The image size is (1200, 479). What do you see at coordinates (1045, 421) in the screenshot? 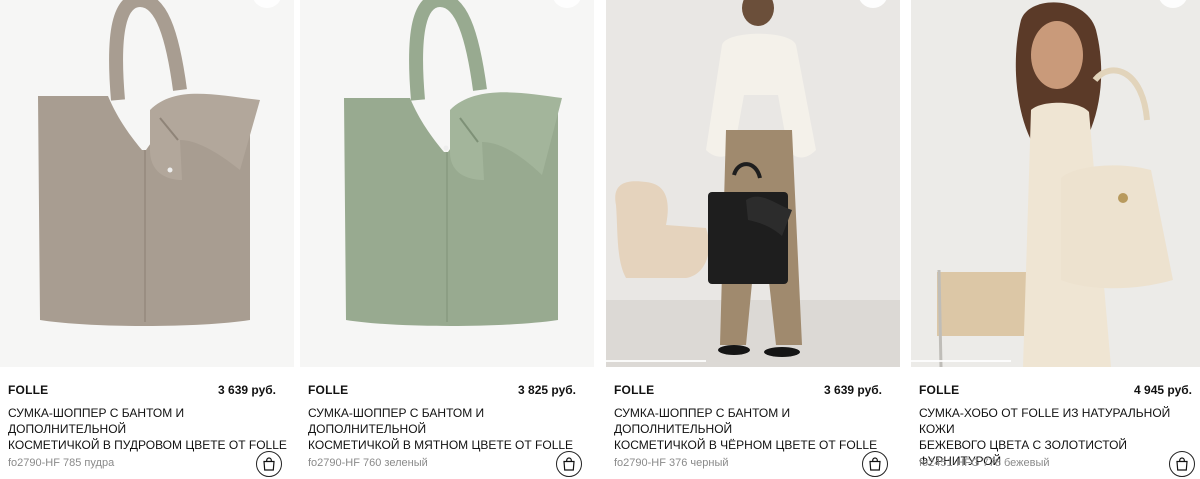
I see `product-title-line: СУМКА-ХОБО ОТ FOLLE ИЗ НАТУРАЛЬНОЙ КОЖИ` at bounding box center [1045, 421].